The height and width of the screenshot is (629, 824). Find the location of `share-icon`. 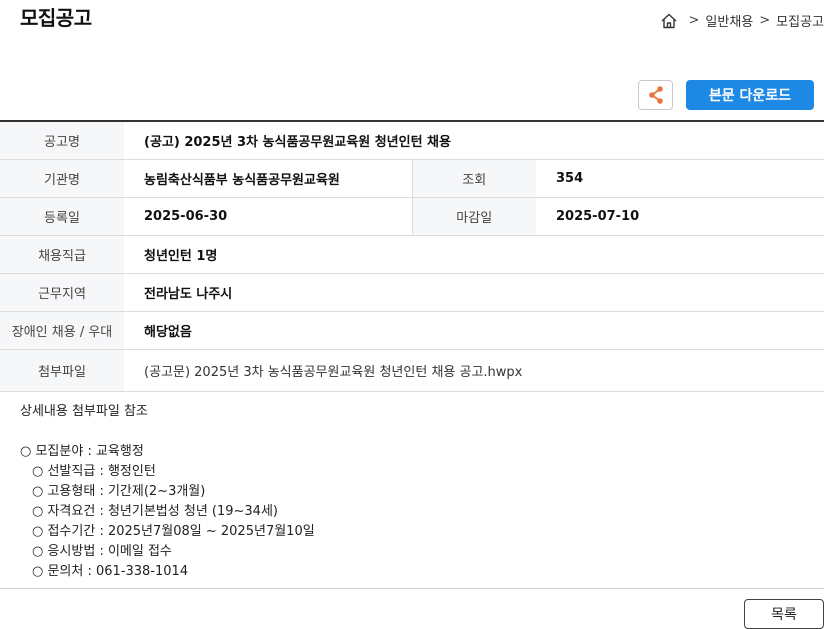

share-icon is located at coordinates (655, 95).